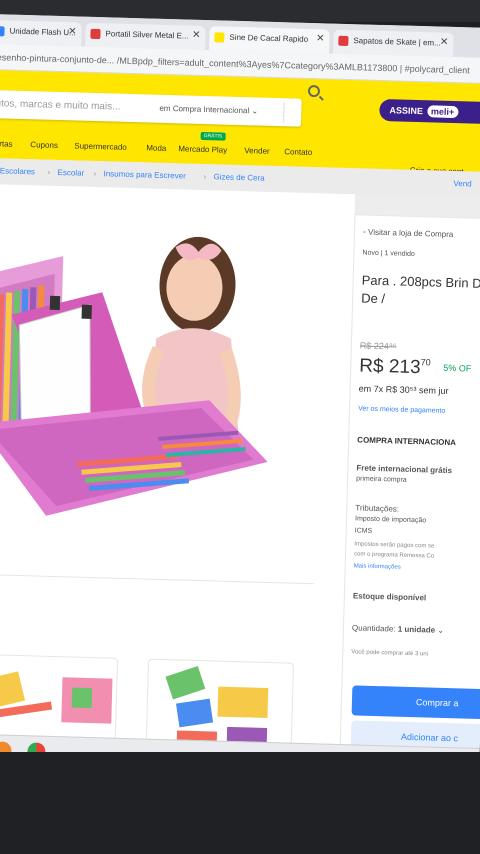  I want to click on nav-contato: Contato, so click(298, 152).